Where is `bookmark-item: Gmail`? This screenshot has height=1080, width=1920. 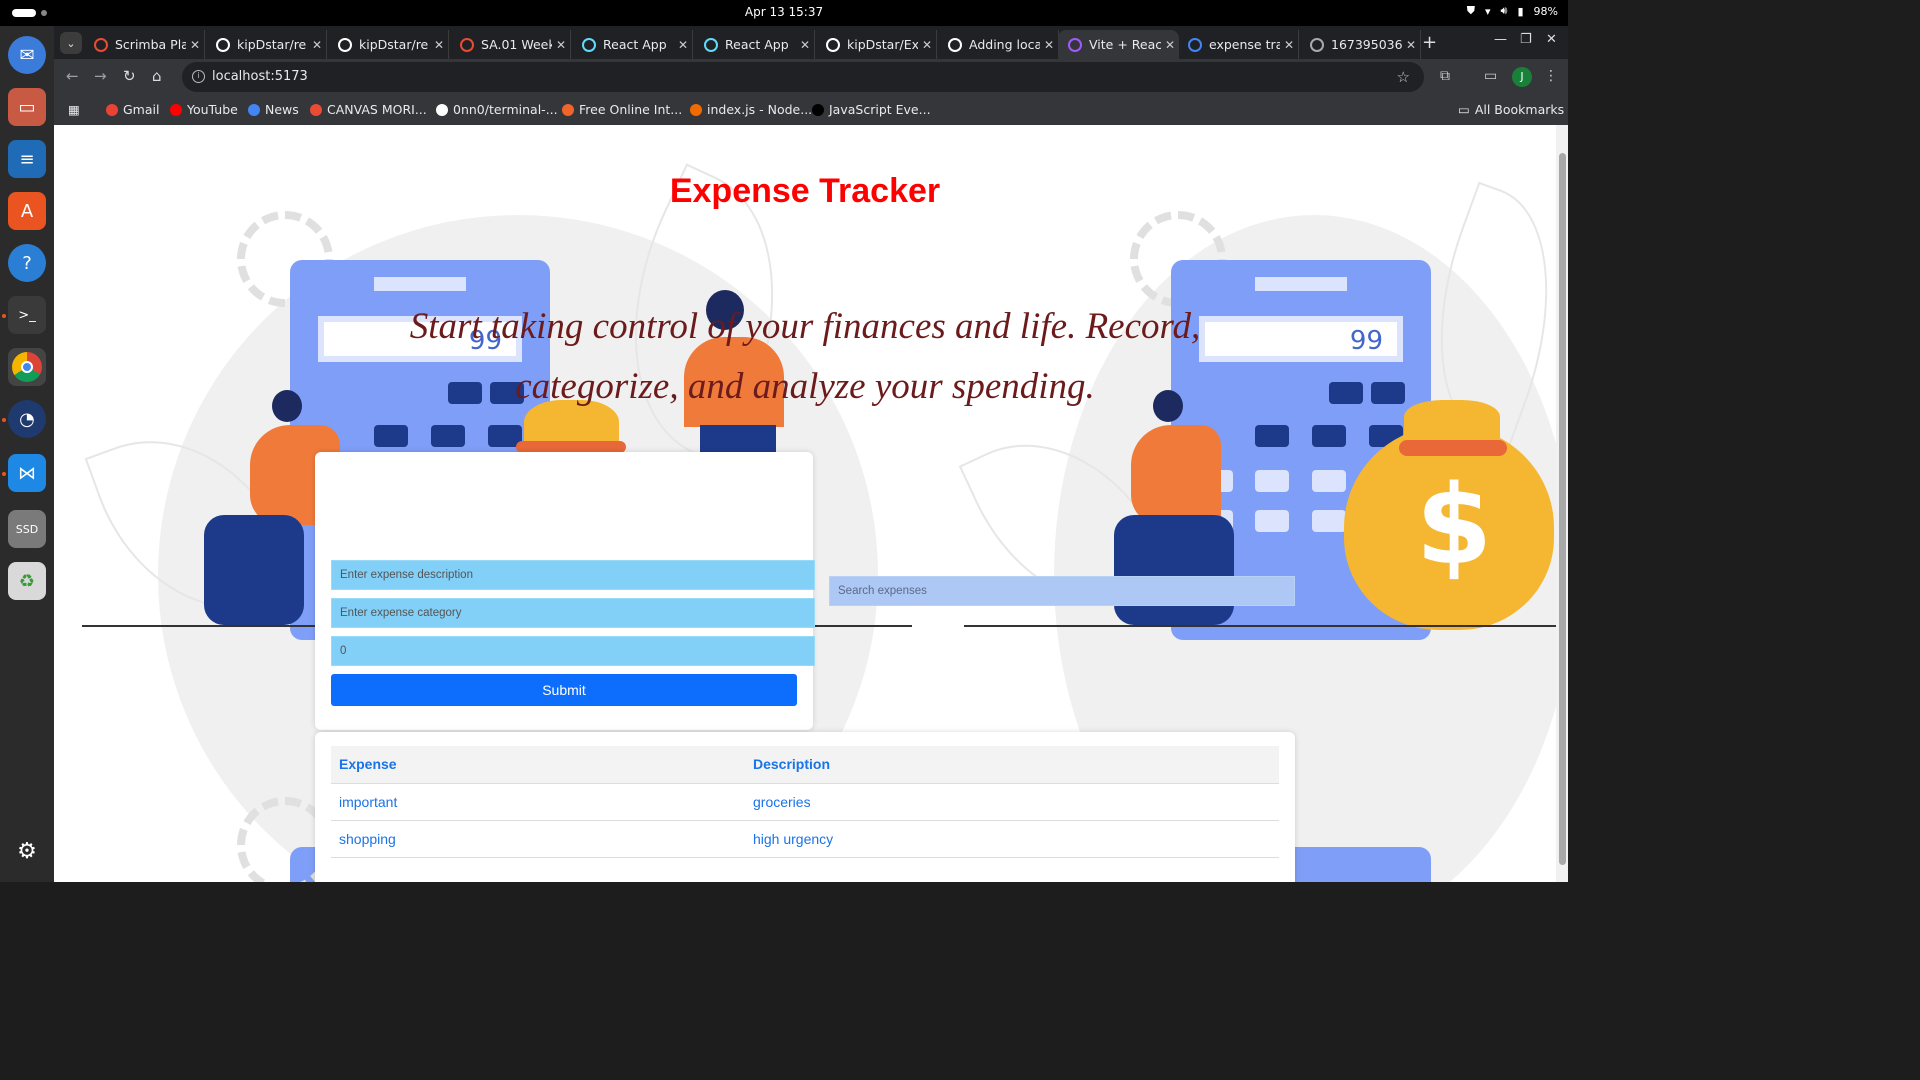 bookmark-item: Gmail is located at coordinates (132, 109).